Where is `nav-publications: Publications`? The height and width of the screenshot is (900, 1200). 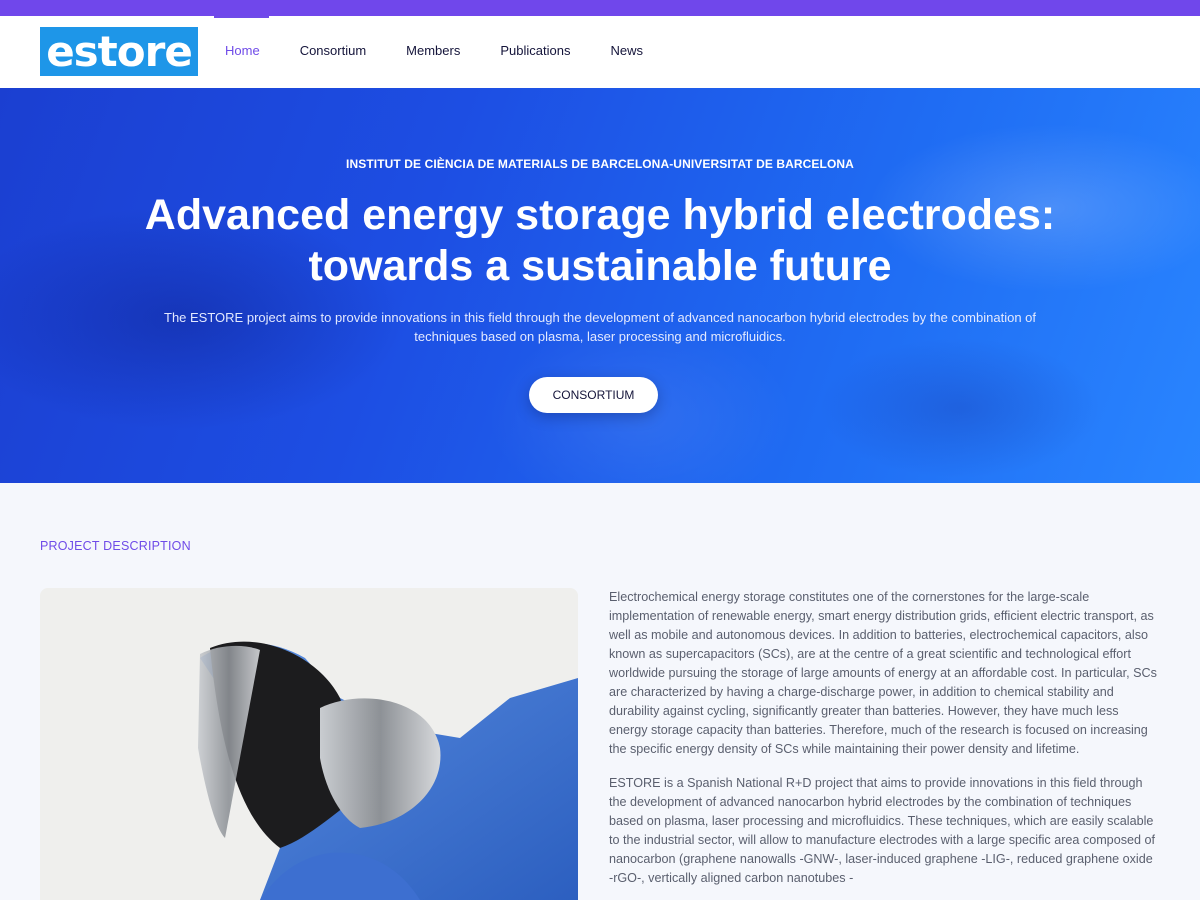 nav-publications: Publications is located at coordinates (539, 52).